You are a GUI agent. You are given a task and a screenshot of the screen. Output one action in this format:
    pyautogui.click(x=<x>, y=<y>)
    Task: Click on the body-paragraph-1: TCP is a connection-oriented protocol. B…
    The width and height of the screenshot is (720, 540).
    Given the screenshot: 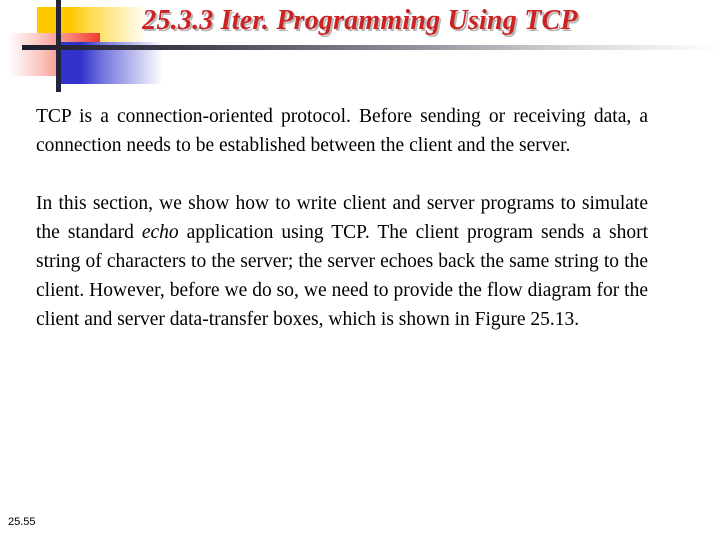 What is the action you would take?
    pyautogui.click(x=342, y=131)
    